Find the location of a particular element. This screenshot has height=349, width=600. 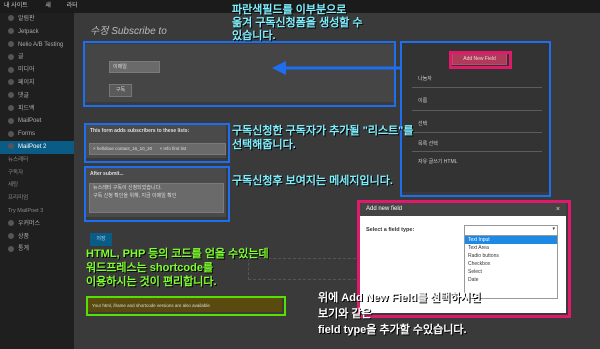

sidebar-item: 페이지 is located at coordinates (37, 83).